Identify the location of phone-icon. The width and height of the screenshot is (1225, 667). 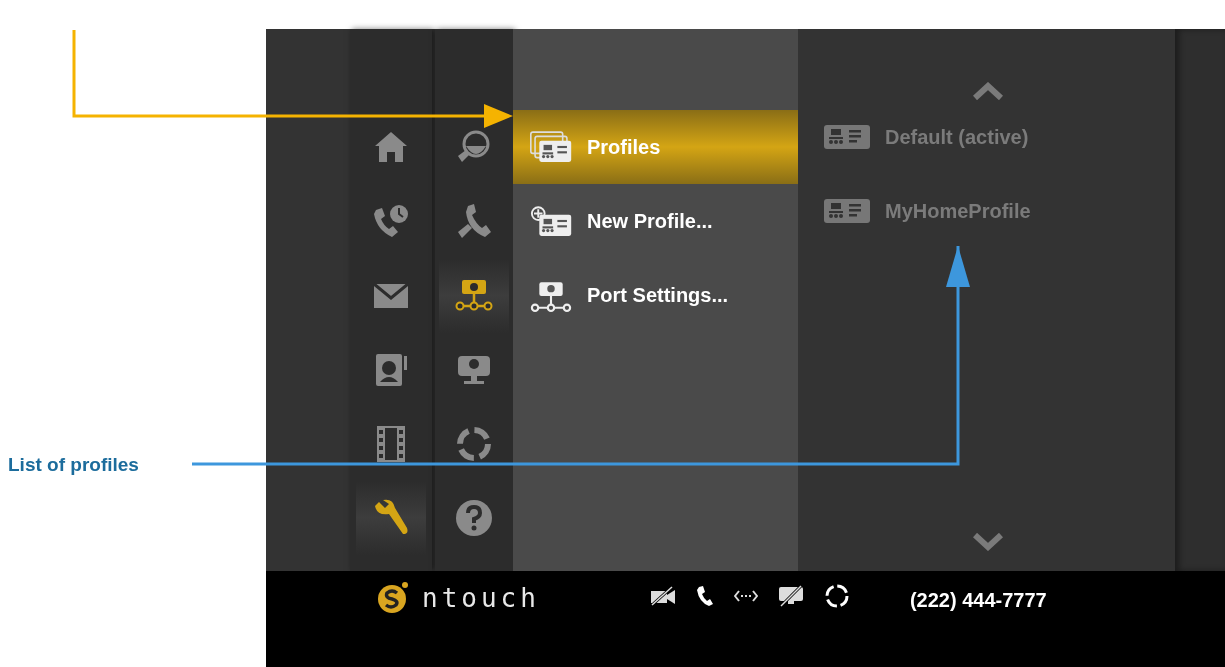
(704, 596).